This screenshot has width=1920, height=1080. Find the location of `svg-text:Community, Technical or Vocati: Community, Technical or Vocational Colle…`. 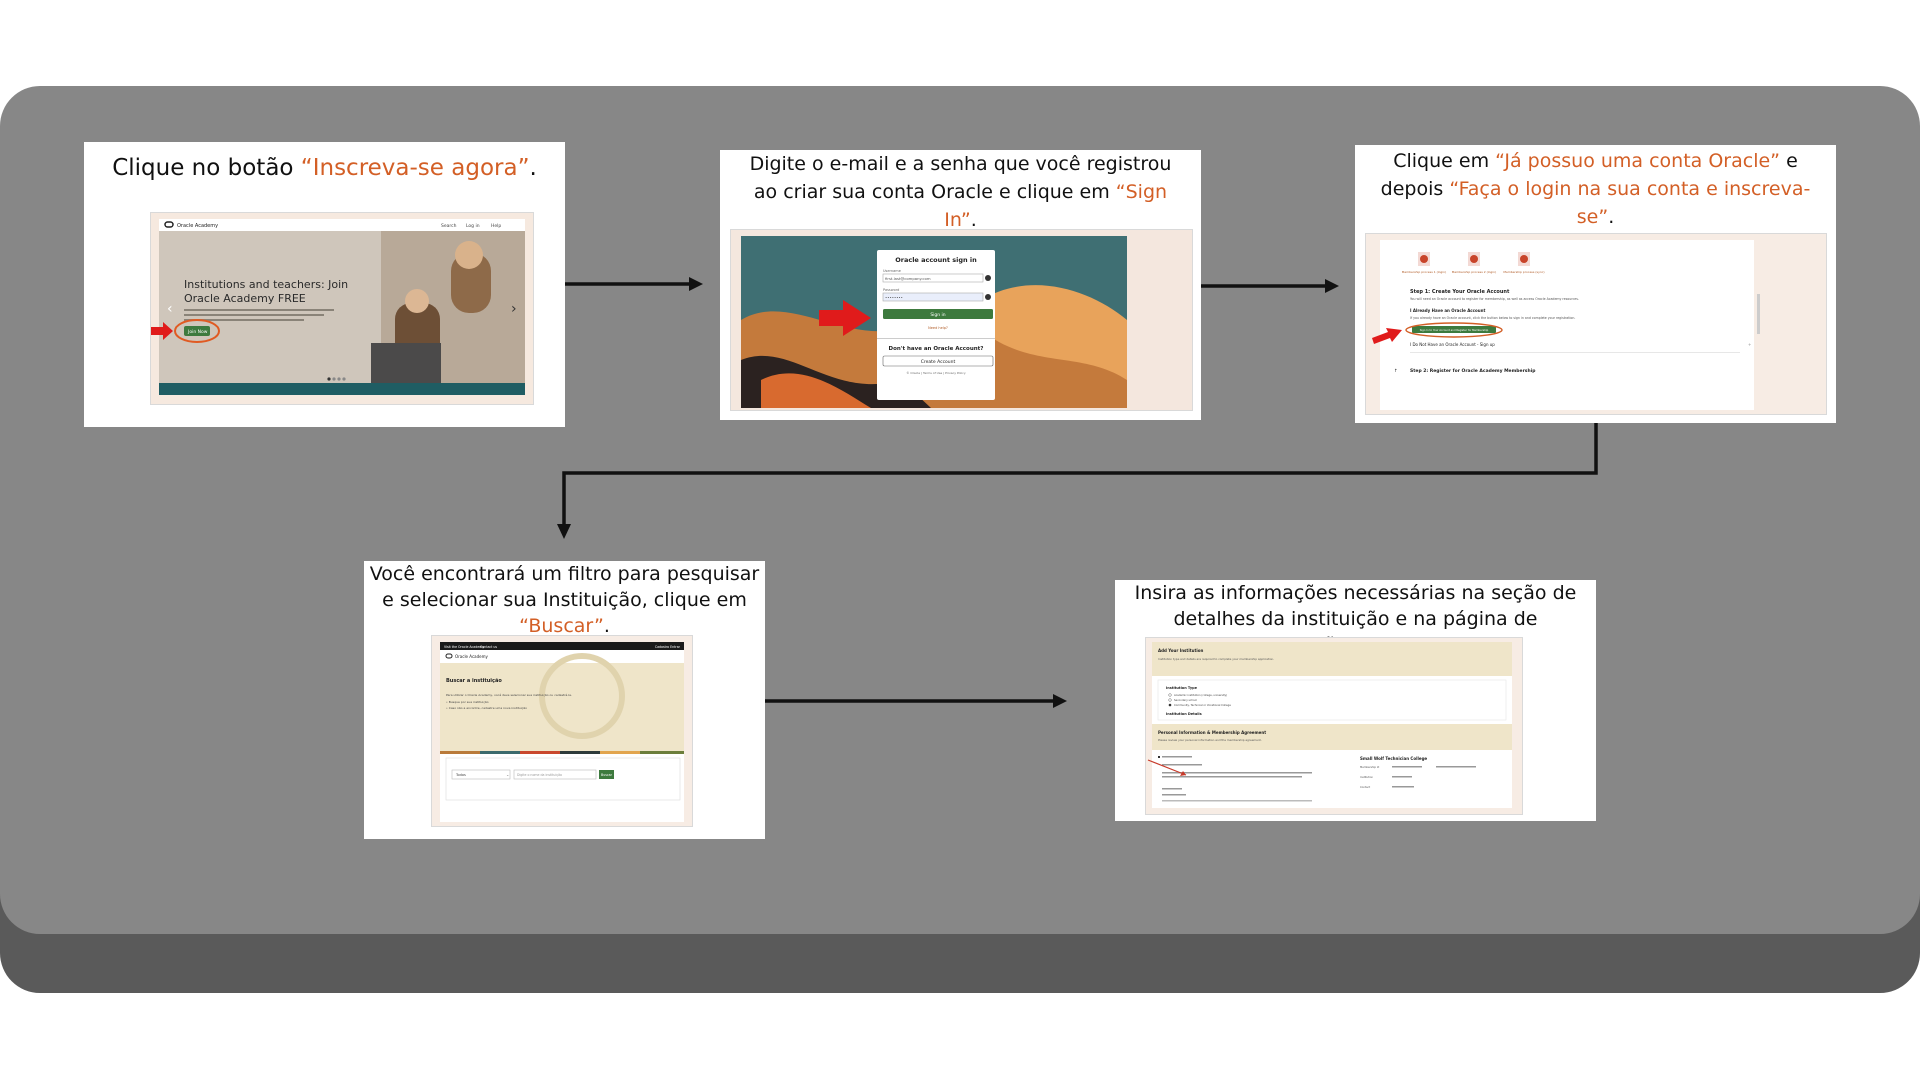

svg-text:Community, Technical or Vocati: Community, Technical or Vocational Colle… is located at coordinates (1202, 705).